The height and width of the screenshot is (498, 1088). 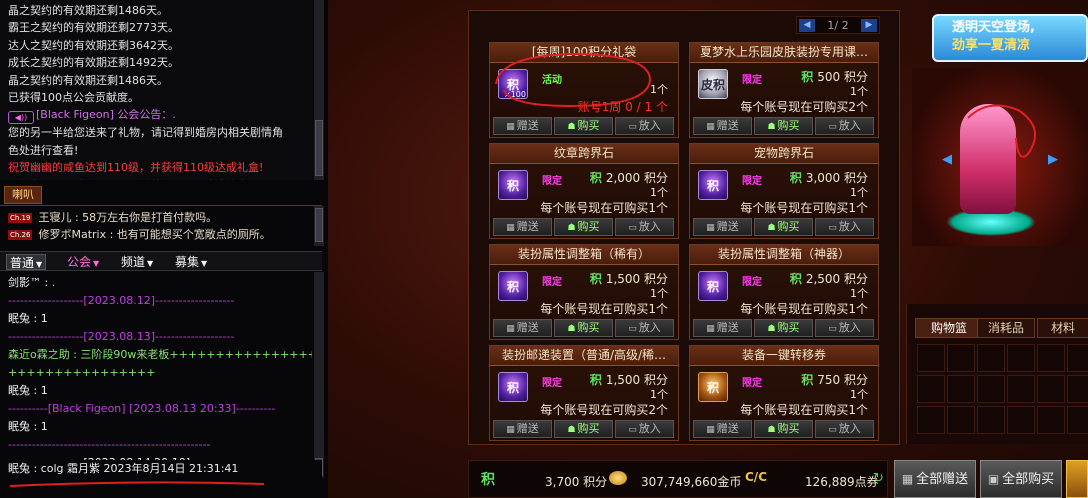 I want to click on item-purchase-limit: 每个账号现在可购买1个, so click(x=804, y=208).